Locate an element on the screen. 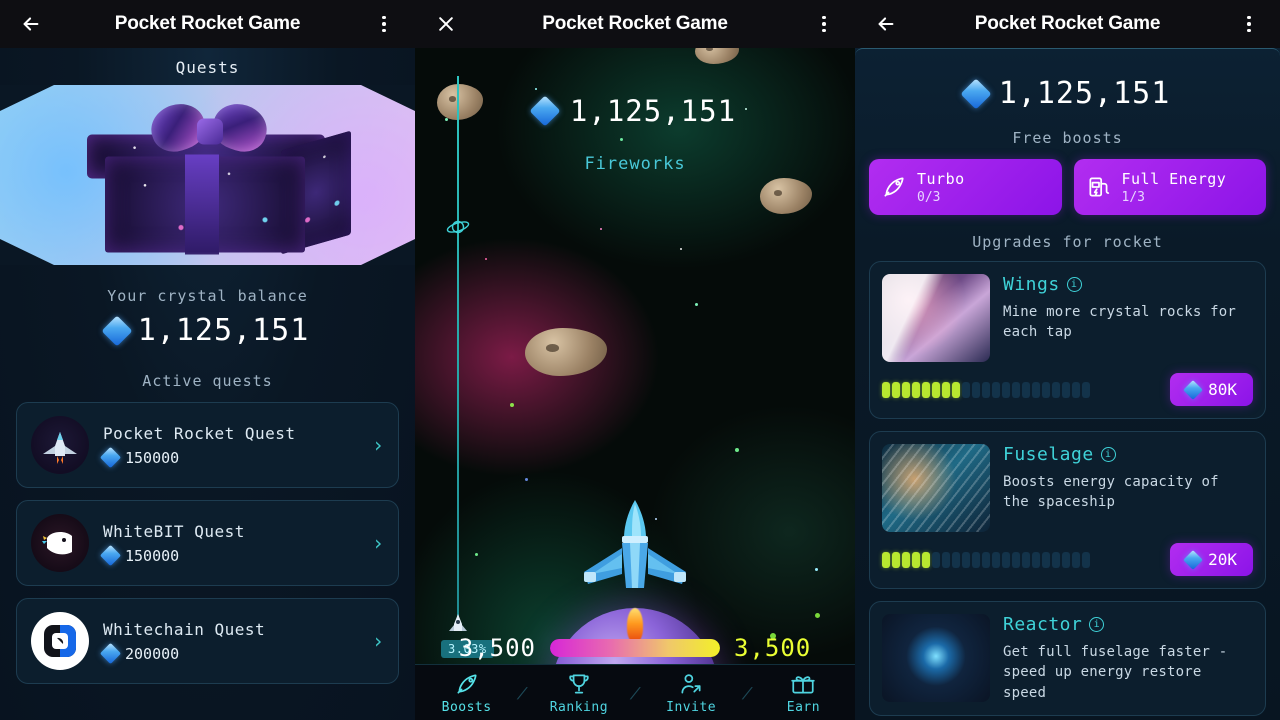 The width and height of the screenshot is (1280, 720). balance-row: 1,125,151 is located at coordinates (207, 330).